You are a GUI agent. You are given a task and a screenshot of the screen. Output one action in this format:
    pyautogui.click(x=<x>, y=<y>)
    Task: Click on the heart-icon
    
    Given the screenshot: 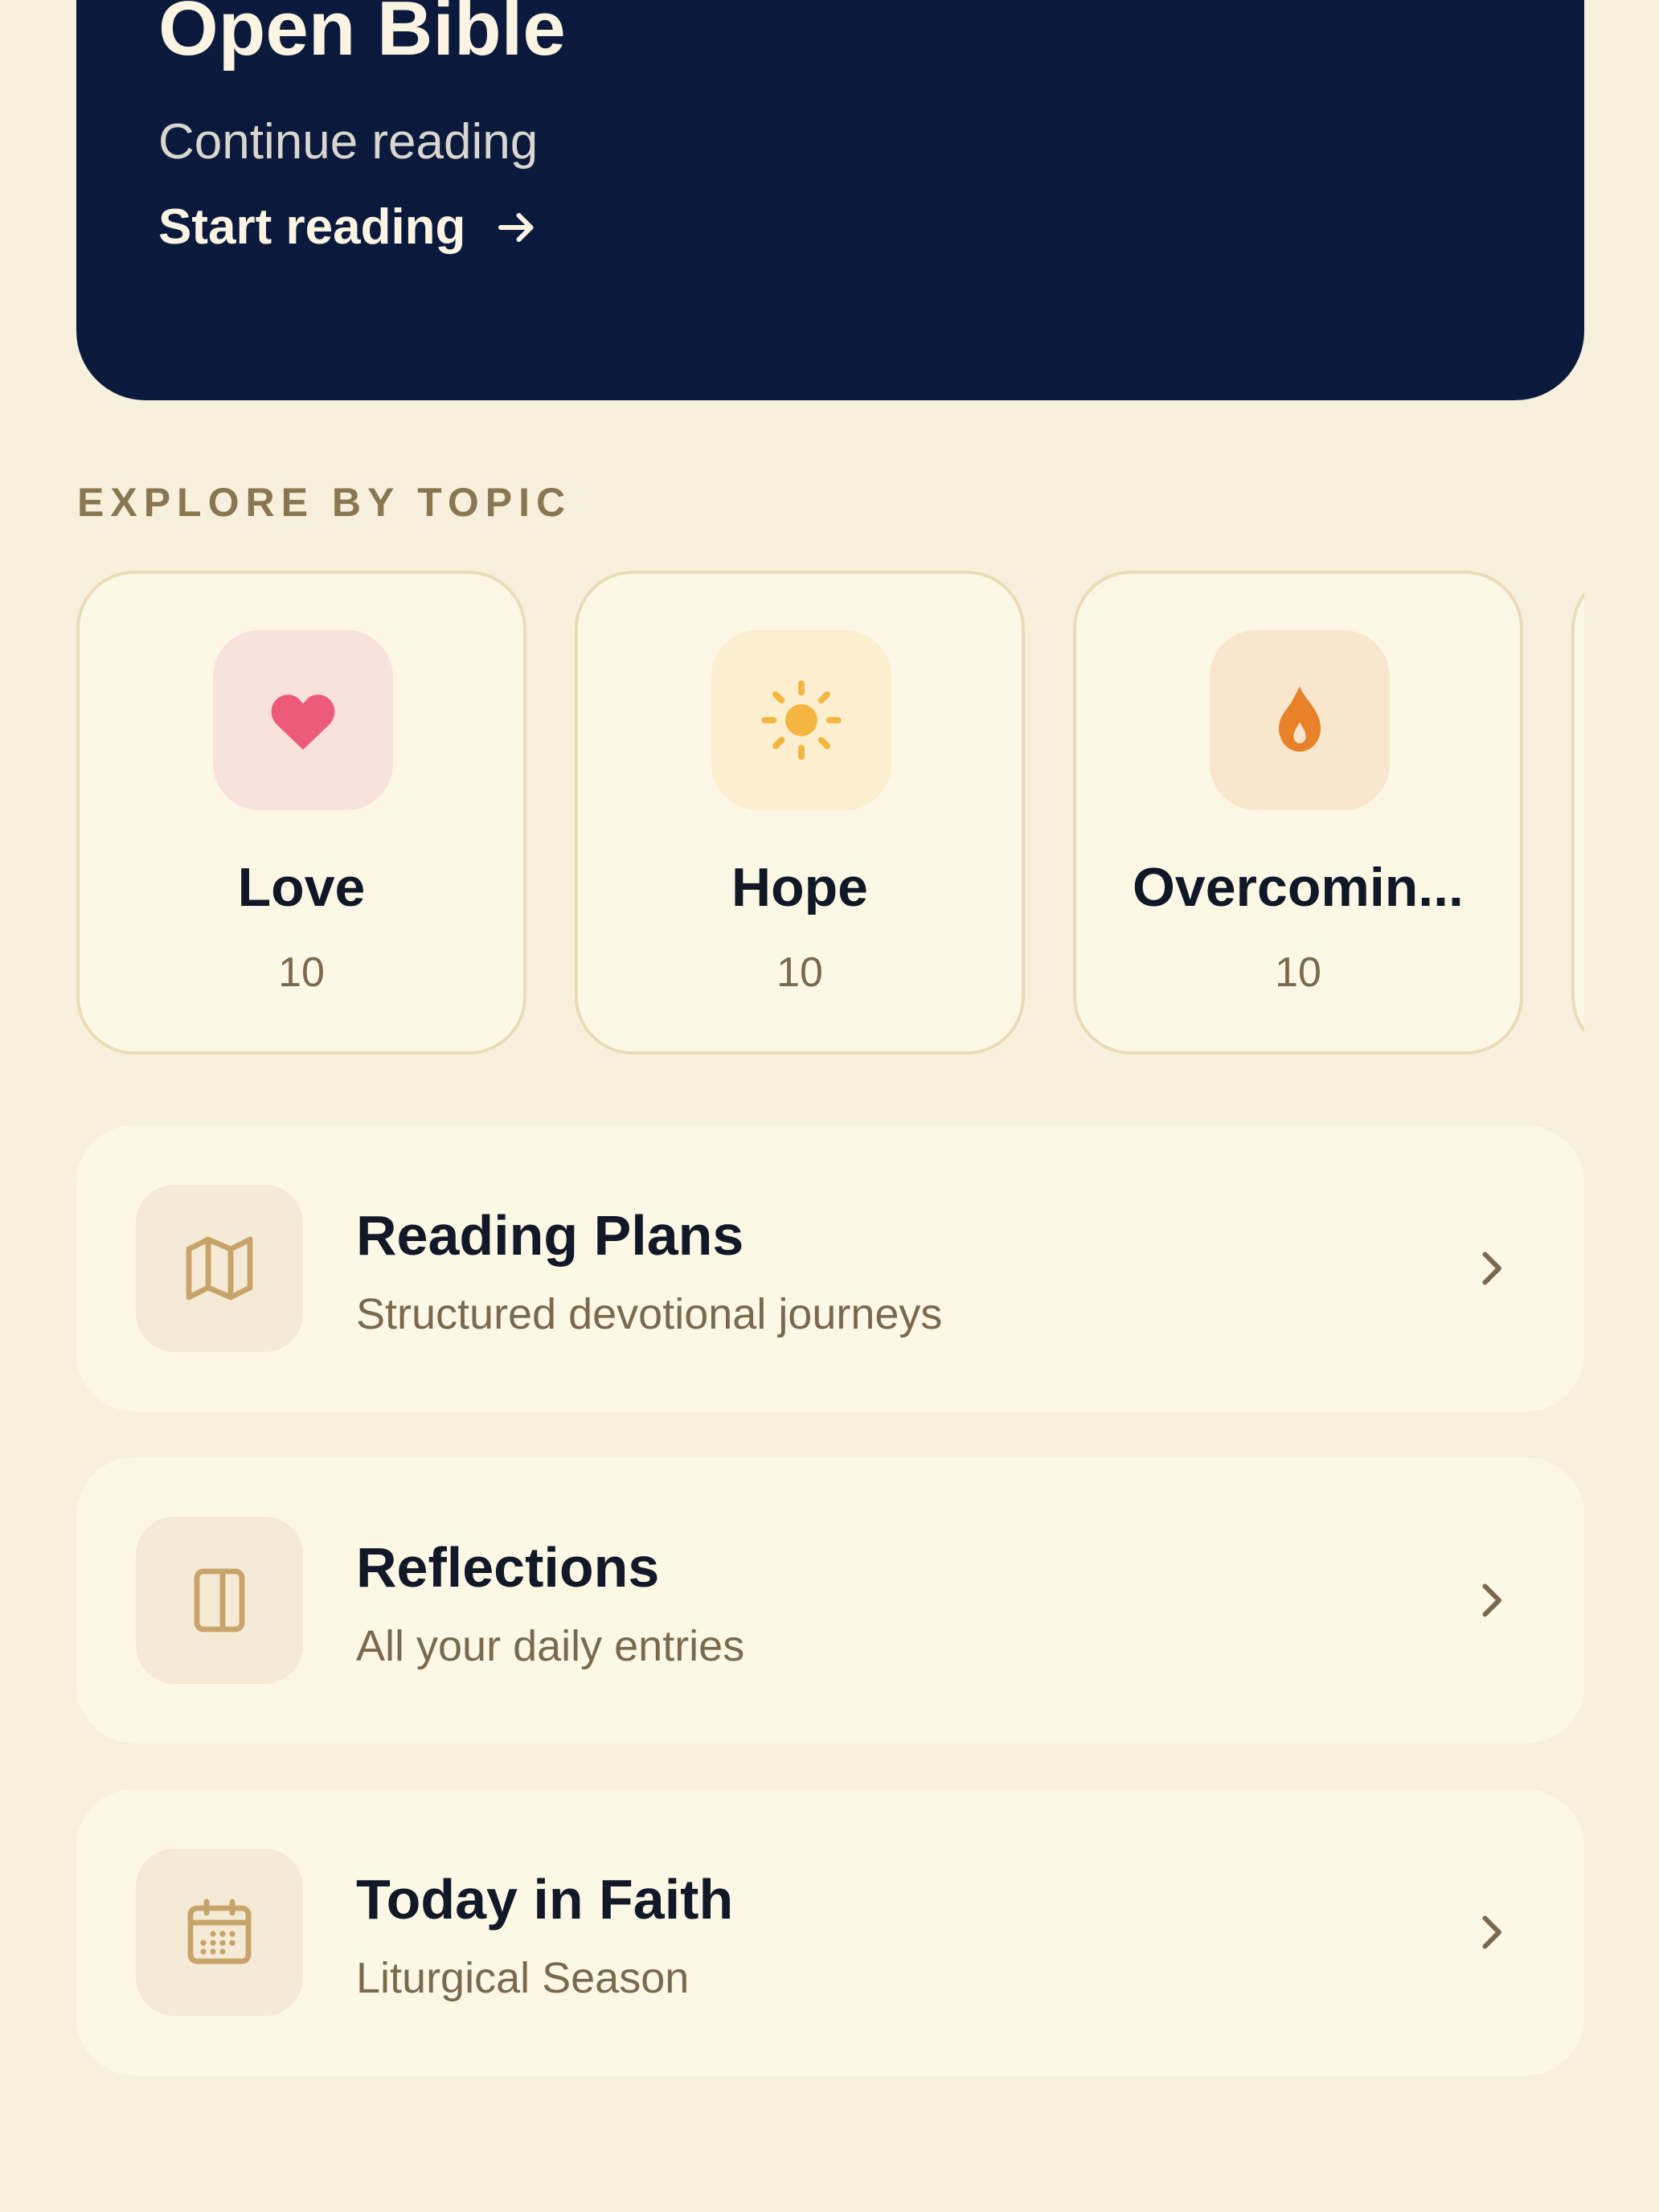 What is the action you would take?
    pyautogui.click(x=303, y=720)
    